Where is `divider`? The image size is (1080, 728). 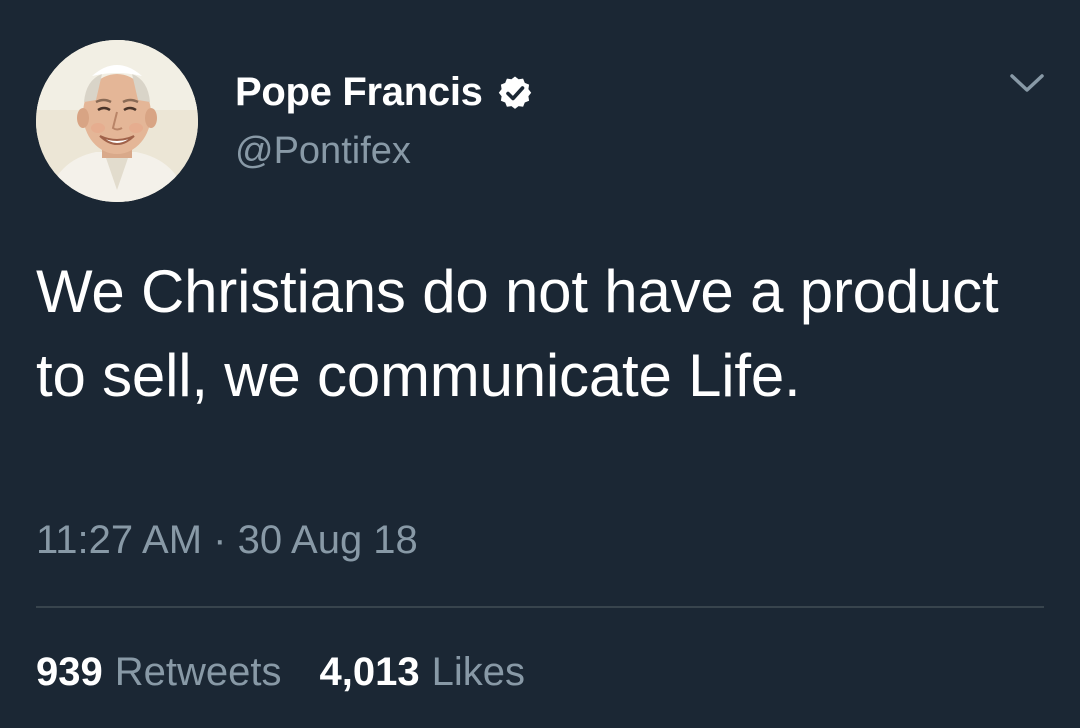
divider is located at coordinates (540, 607).